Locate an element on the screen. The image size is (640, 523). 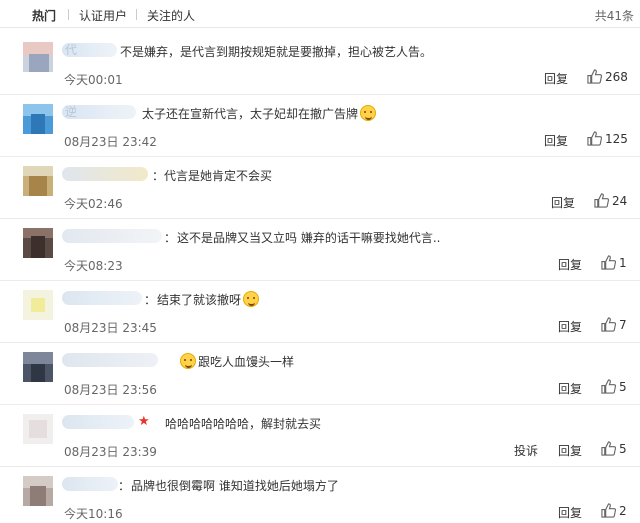
report-button: 投诉 is located at coordinates (526, 450).